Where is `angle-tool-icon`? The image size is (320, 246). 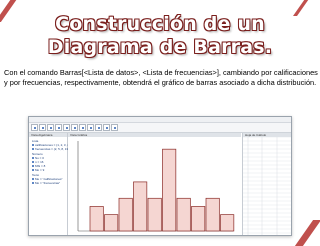
angle-tool-icon is located at coordinates (90, 127).